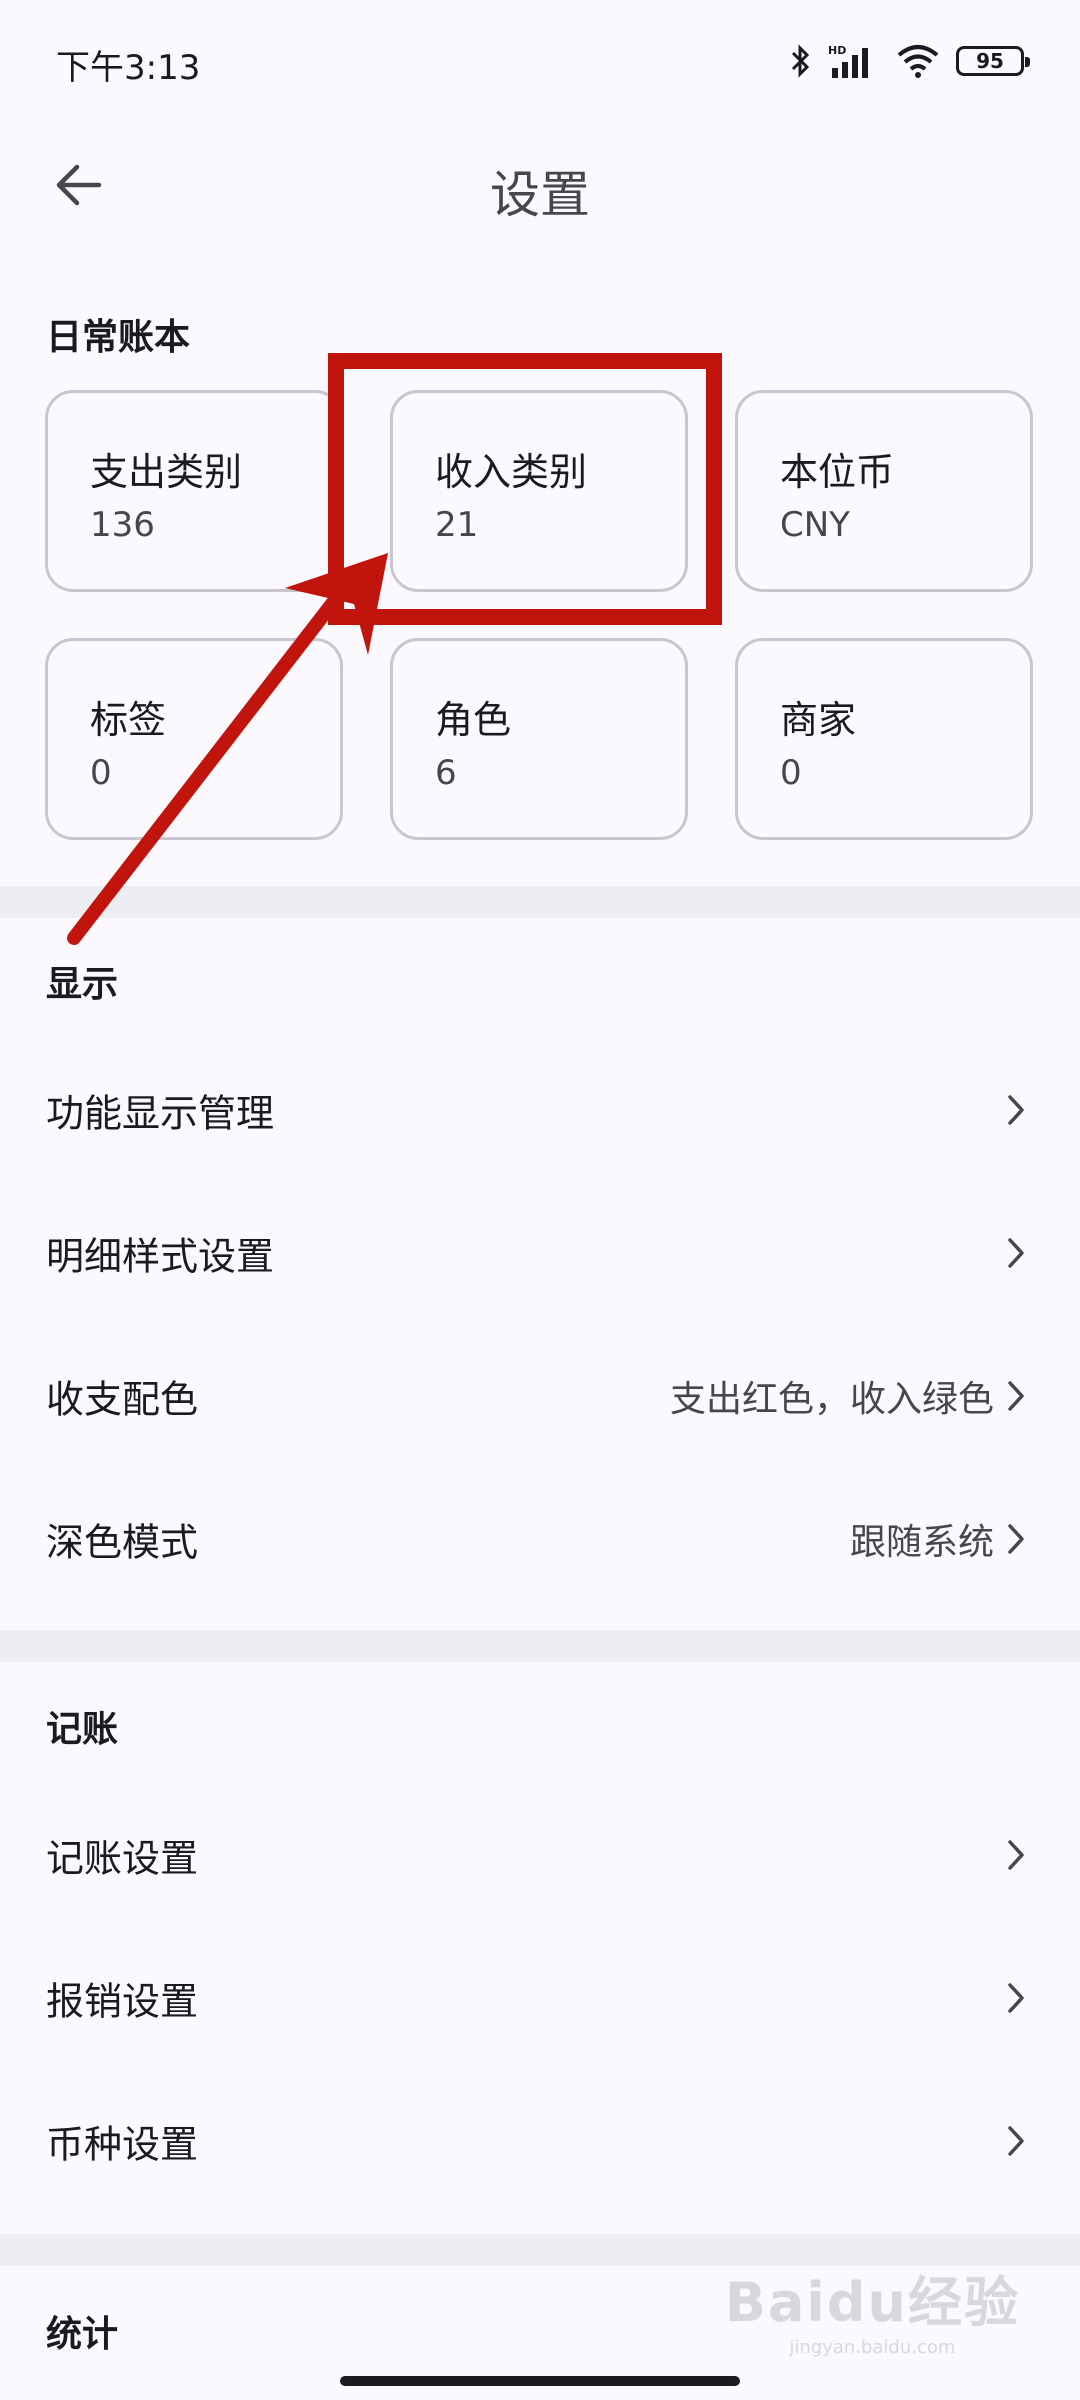 The width and height of the screenshot is (1080, 2400). I want to click on watermark-url: jingyan.baidu.com, so click(872, 2347).